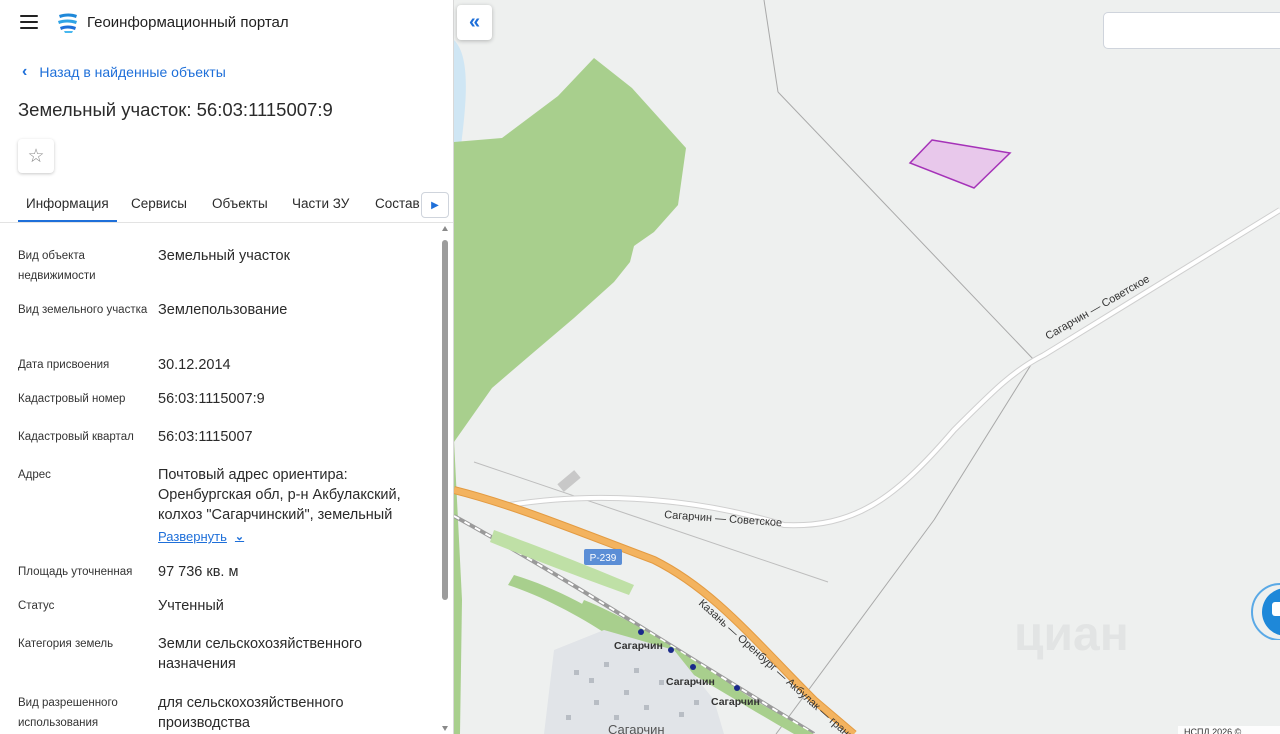 This screenshot has width=1280, height=734. I want to click on village-label: Сагарчин, so click(636, 728).